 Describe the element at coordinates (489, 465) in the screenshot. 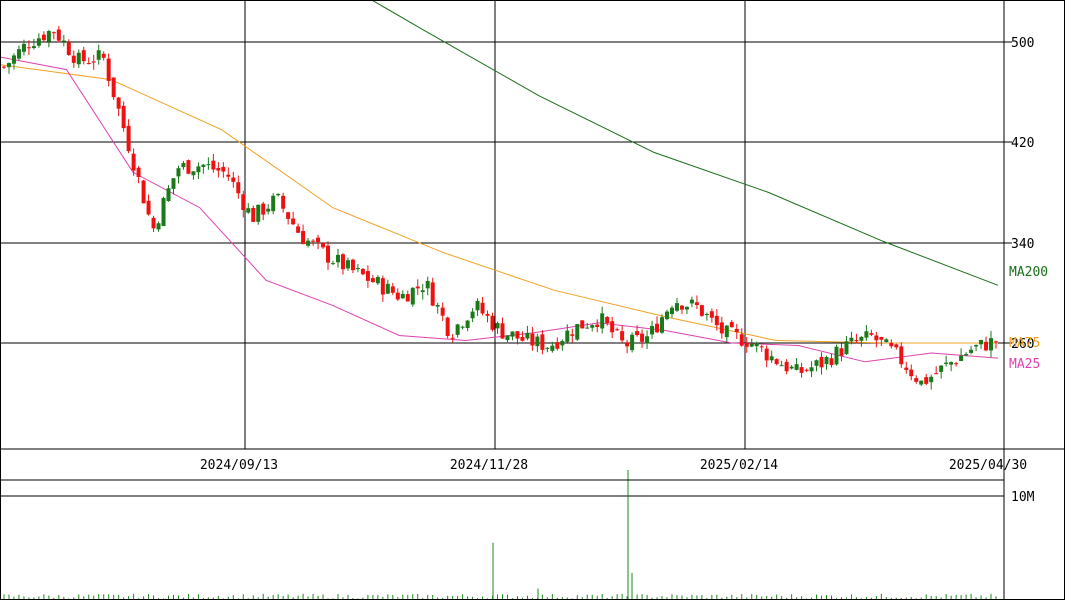

I see `x-tick-label: 2024/11/28` at that location.